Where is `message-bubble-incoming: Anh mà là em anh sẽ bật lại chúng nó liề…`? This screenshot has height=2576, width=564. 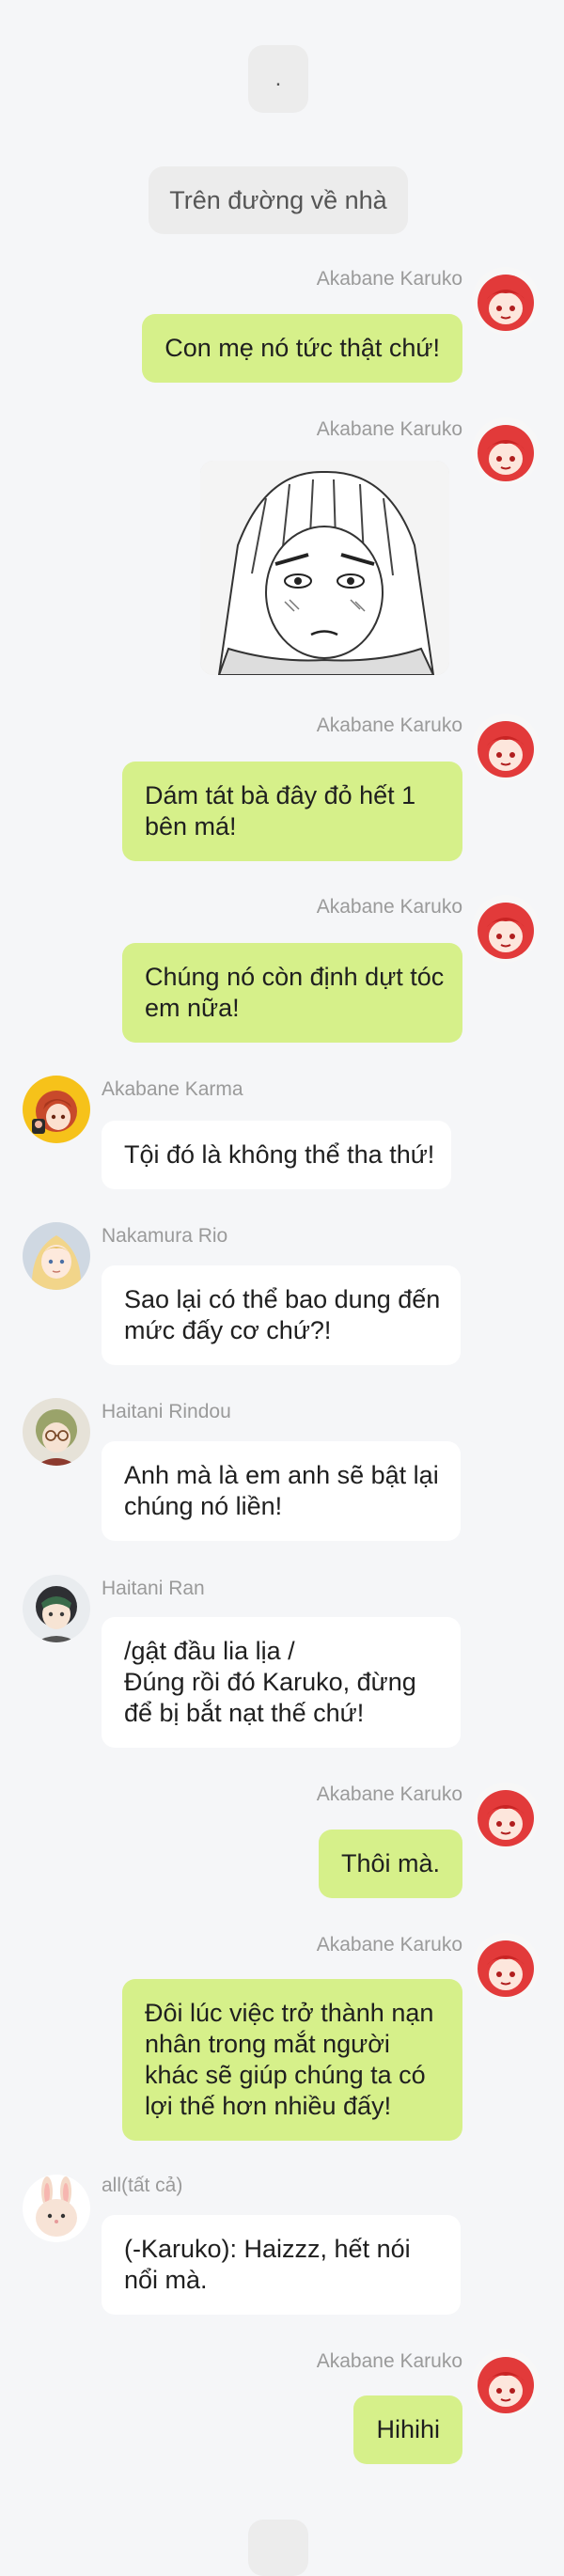
message-bubble-incoming: Anh mà là em anh sẽ bật lại chúng nó liề… is located at coordinates (281, 1491).